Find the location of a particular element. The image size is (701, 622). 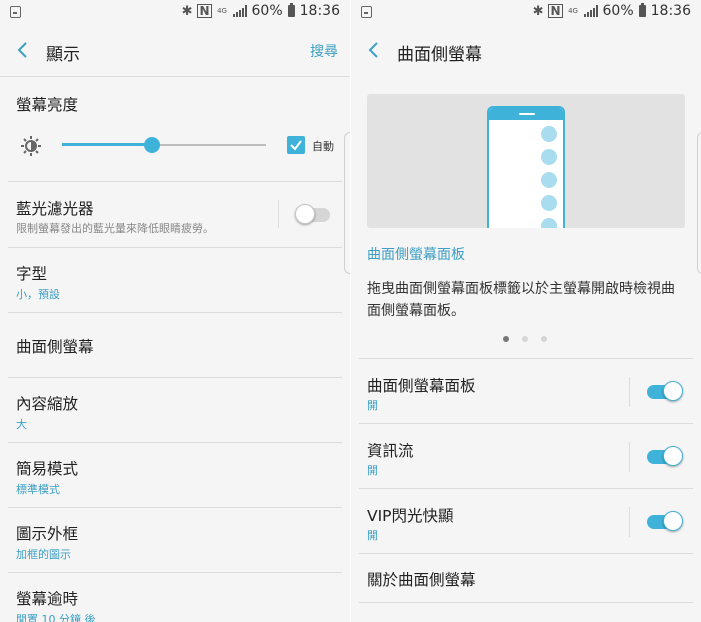

edge-feeds-toggle is located at coordinates (665, 456).